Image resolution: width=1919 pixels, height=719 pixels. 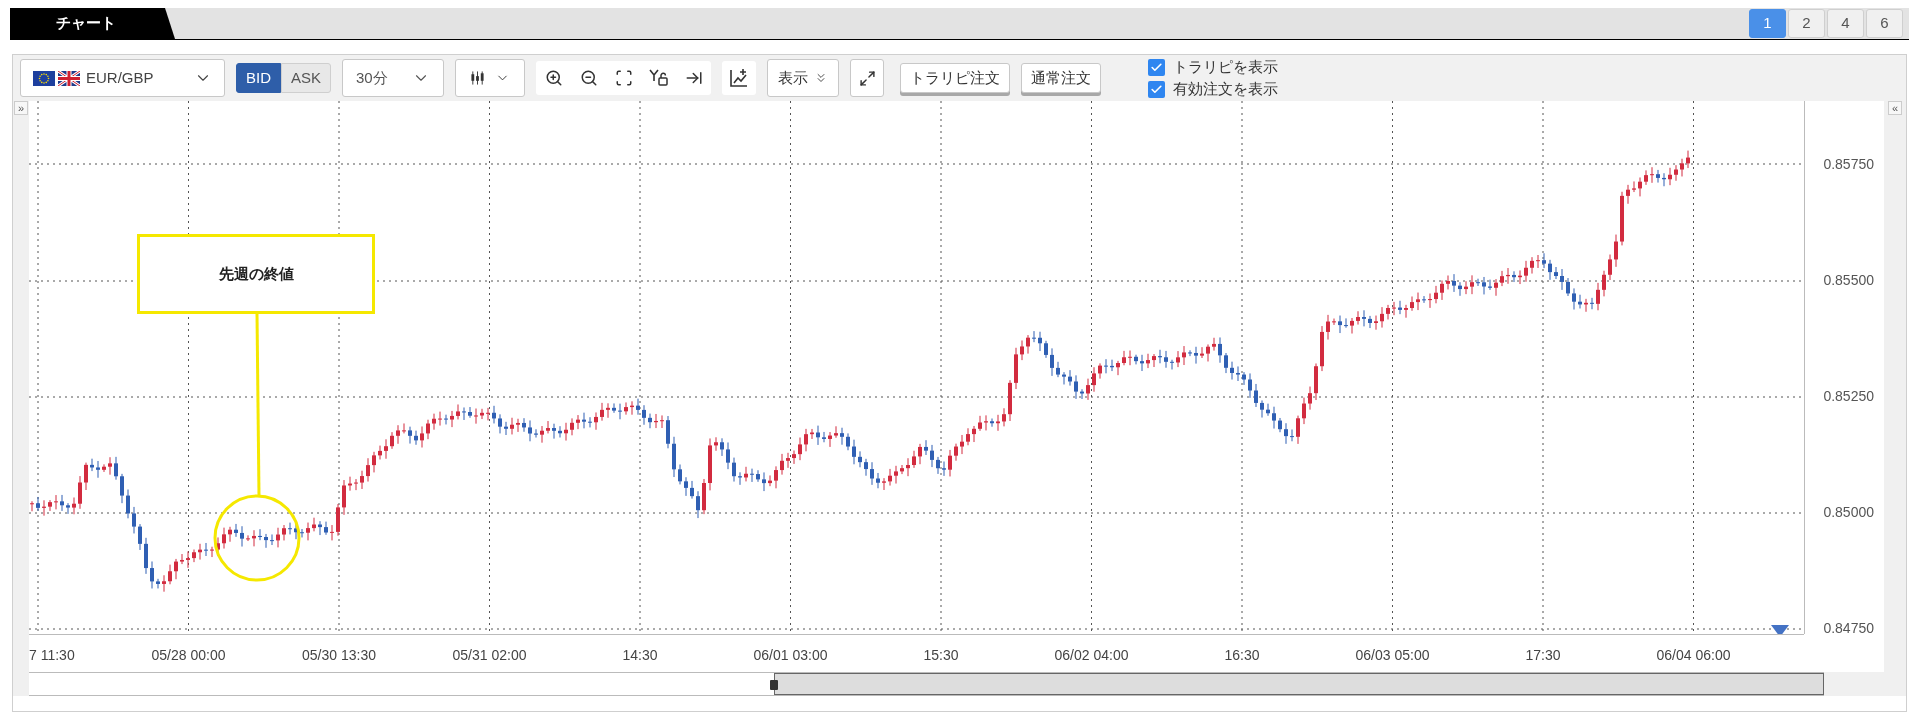 What do you see at coordinates (658, 78) in the screenshot?
I see `y-axis-lock-icon` at bounding box center [658, 78].